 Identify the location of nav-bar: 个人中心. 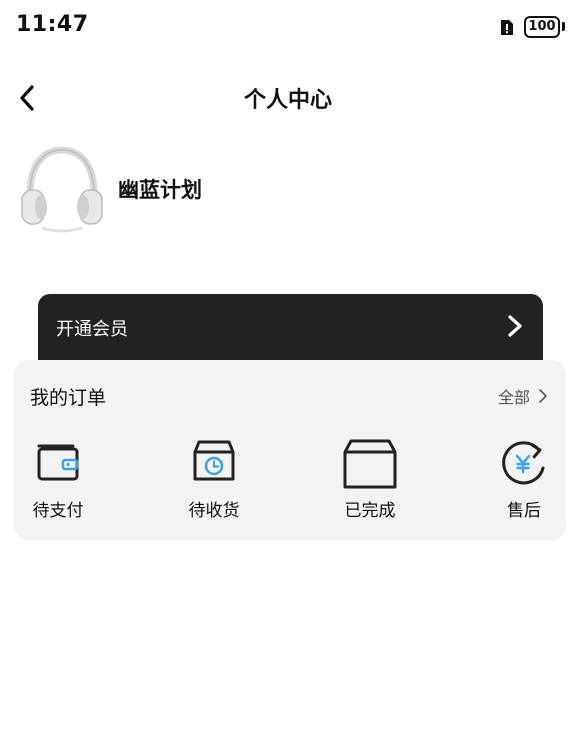
(288, 98).